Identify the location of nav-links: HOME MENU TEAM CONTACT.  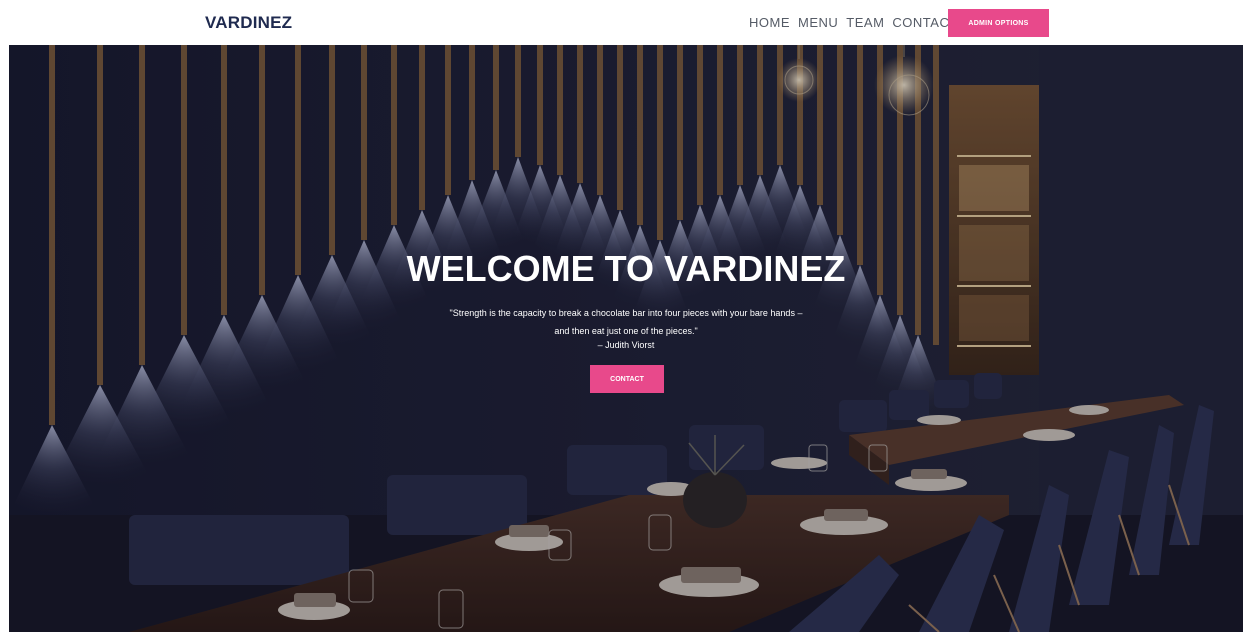
(857, 22).